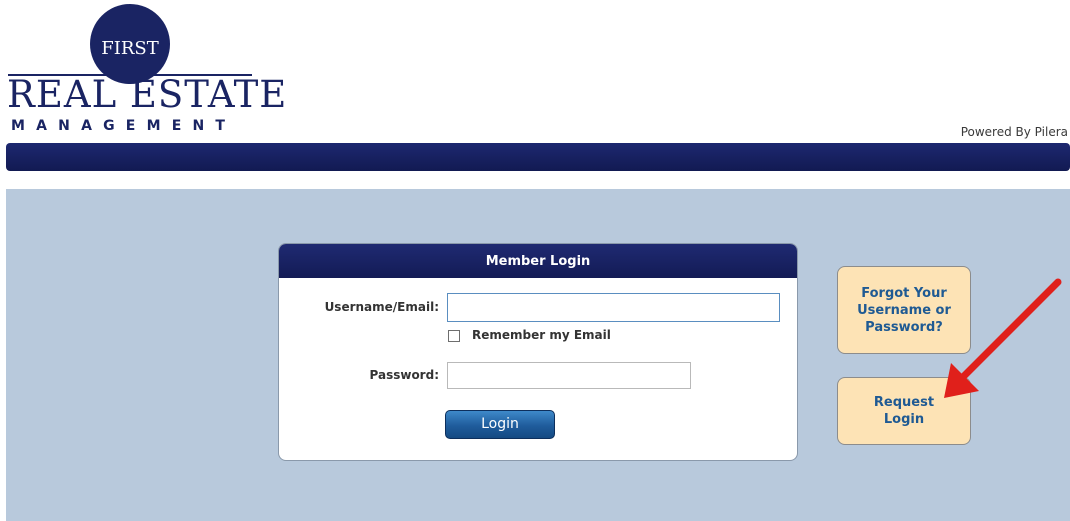 The image size is (1070, 521). Describe the element at coordinates (454, 336) in the screenshot. I see `remember-email-checkbox` at that location.